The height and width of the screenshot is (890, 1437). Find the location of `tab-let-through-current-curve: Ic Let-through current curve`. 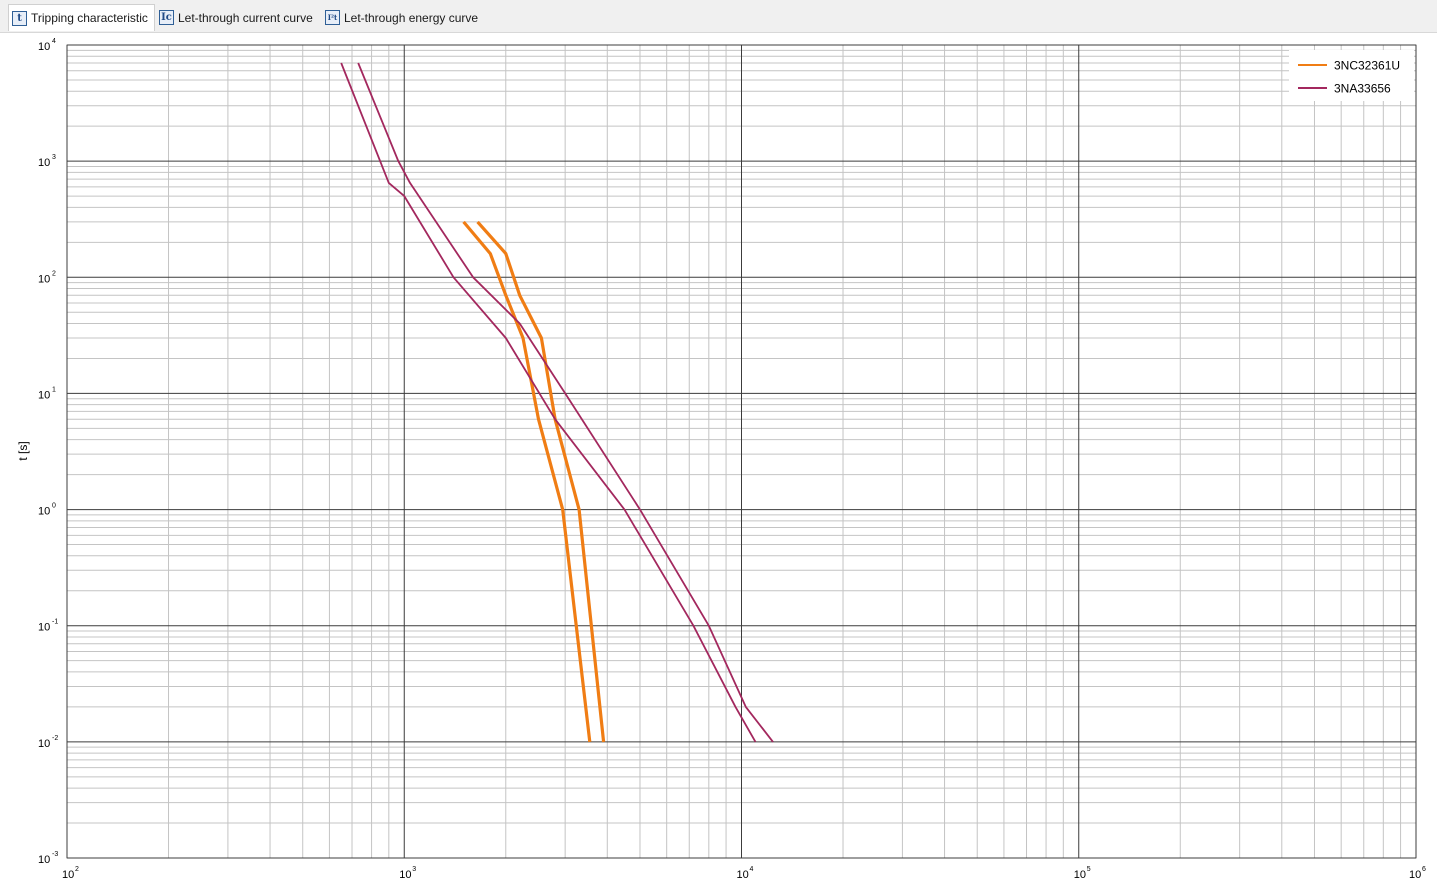

tab-let-through-current-curve: Ic Let-through current curve is located at coordinates (238, 17).